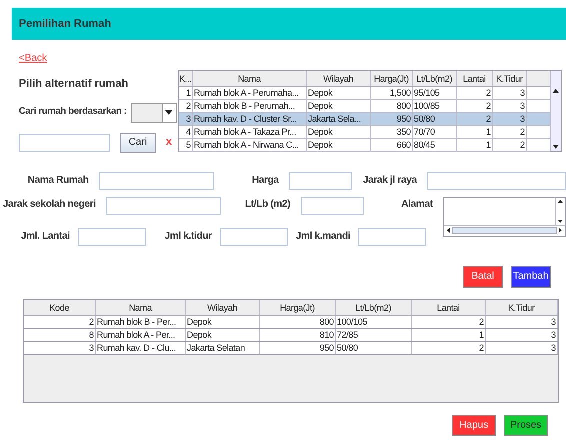 This screenshot has height=444, width=566. Describe the element at coordinates (504, 216) in the screenshot. I see `address-field` at that location.